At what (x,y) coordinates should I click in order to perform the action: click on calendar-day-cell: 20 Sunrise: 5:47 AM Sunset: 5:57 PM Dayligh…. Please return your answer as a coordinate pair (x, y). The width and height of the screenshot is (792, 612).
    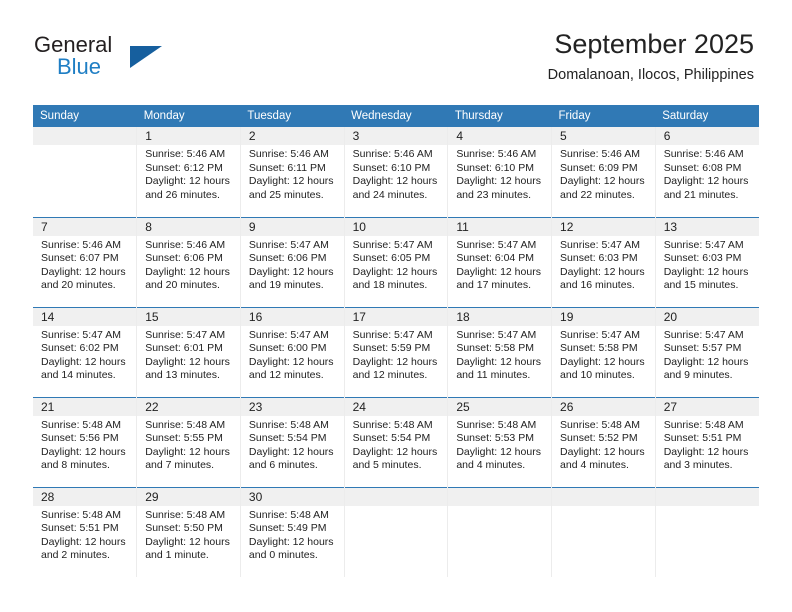
    Looking at the image, I should click on (707, 351).